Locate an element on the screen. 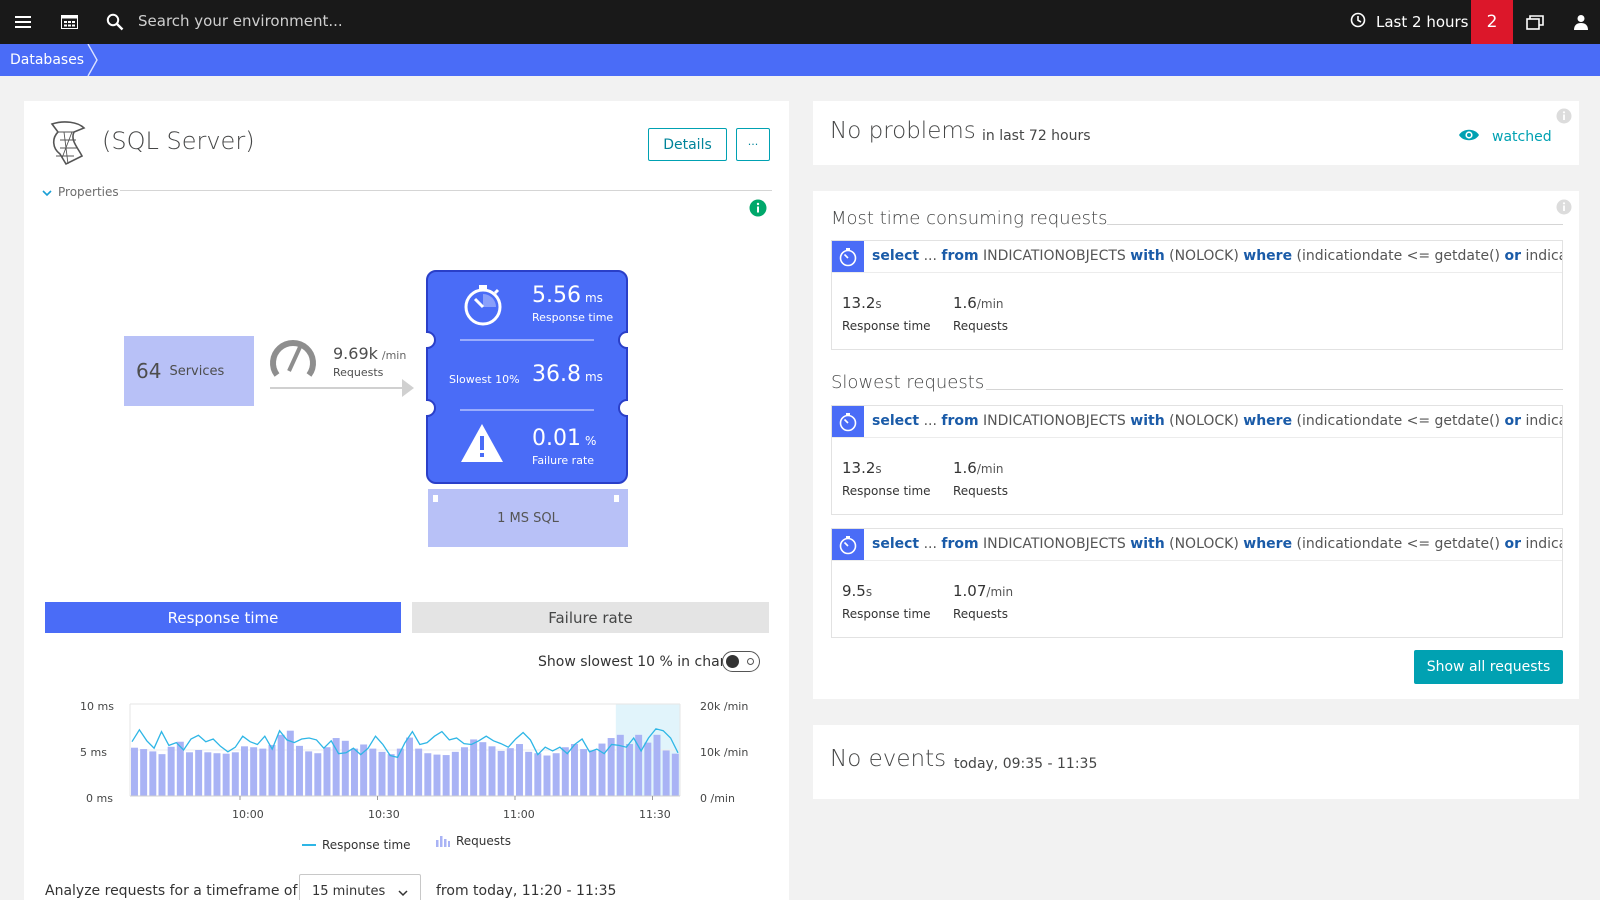 The height and width of the screenshot is (900, 1600). response-time-unit: ms is located at coordinates (593, 298).